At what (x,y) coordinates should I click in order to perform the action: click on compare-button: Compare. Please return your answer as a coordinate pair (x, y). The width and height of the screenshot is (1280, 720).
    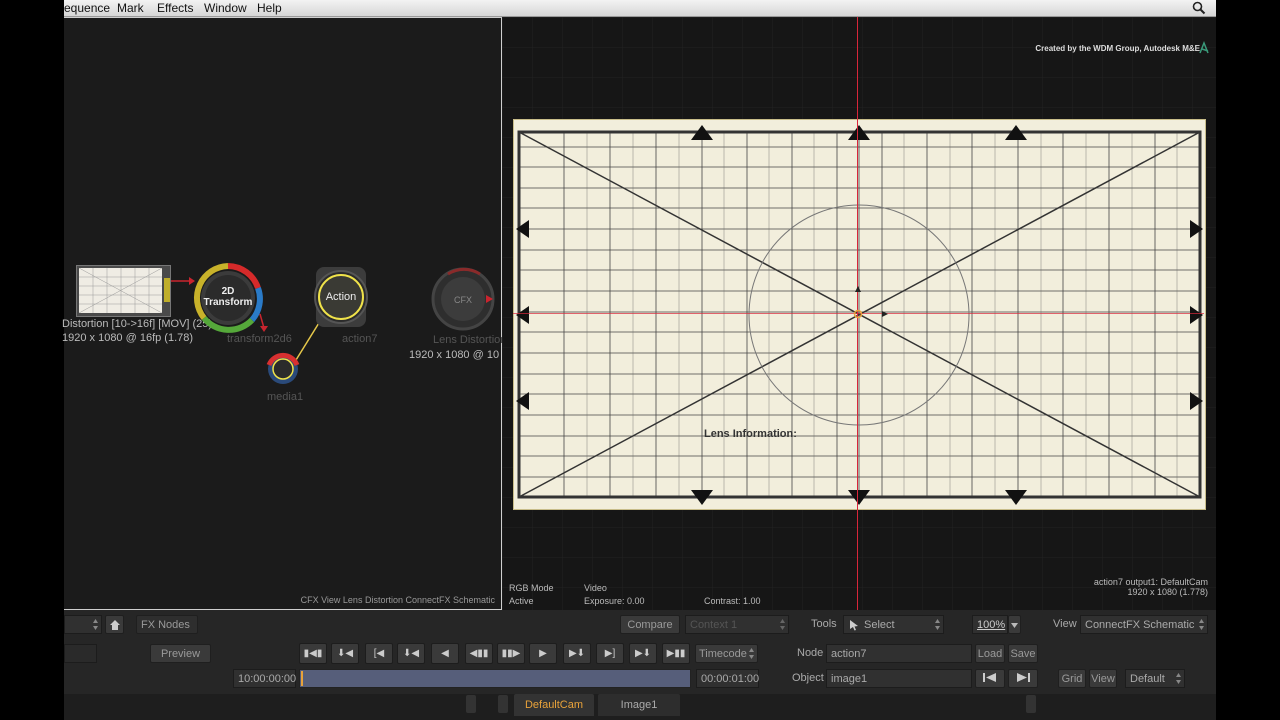
    Looking at the image, I should click on (650, 624).